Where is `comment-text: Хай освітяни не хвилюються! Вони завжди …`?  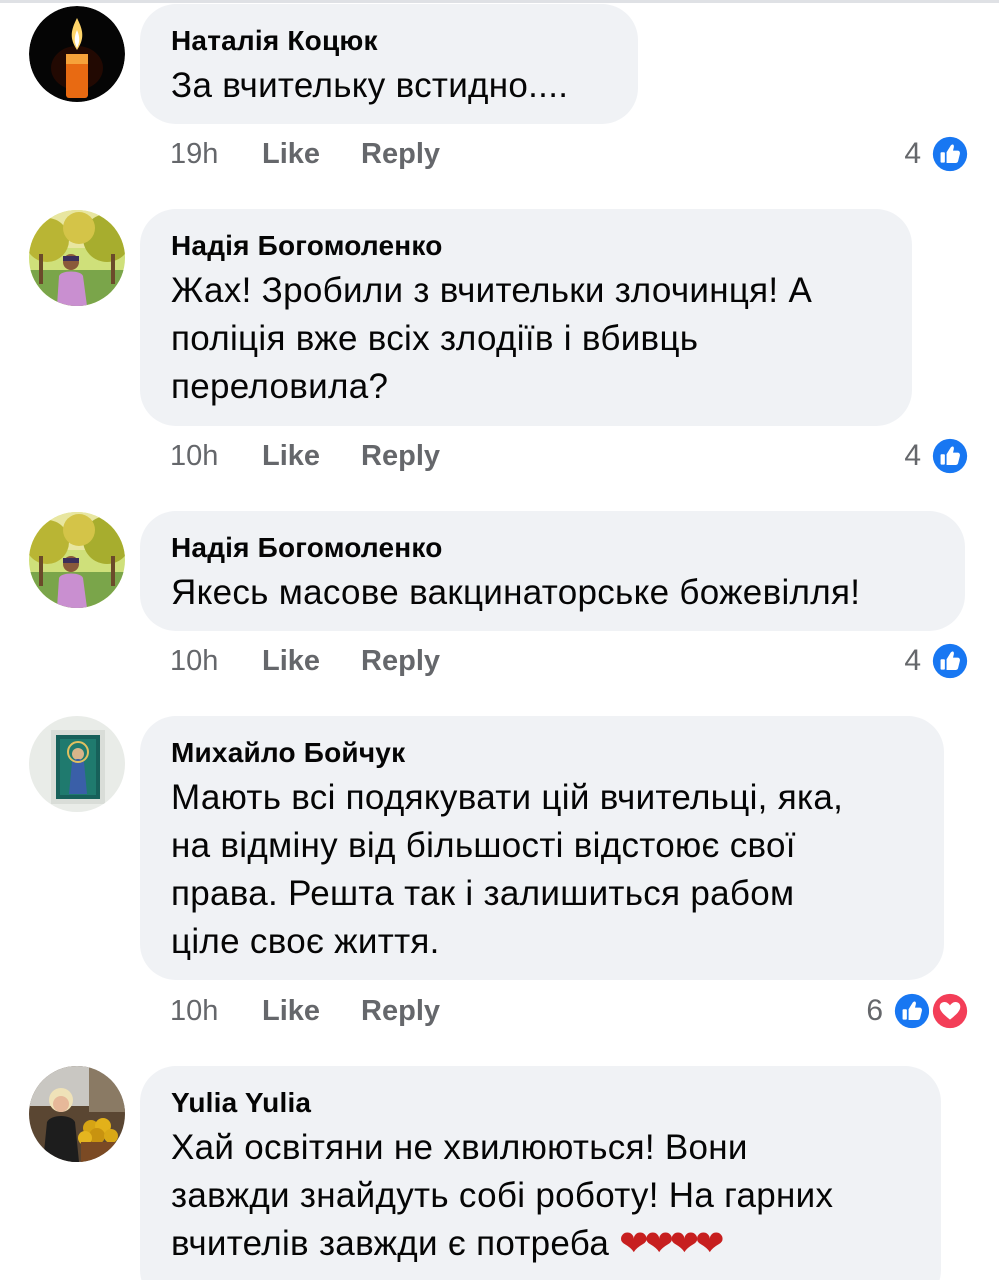
comment-text: Хай освітяни не хвилюються! Вони завжди … is located at coordinates (540, 1196).